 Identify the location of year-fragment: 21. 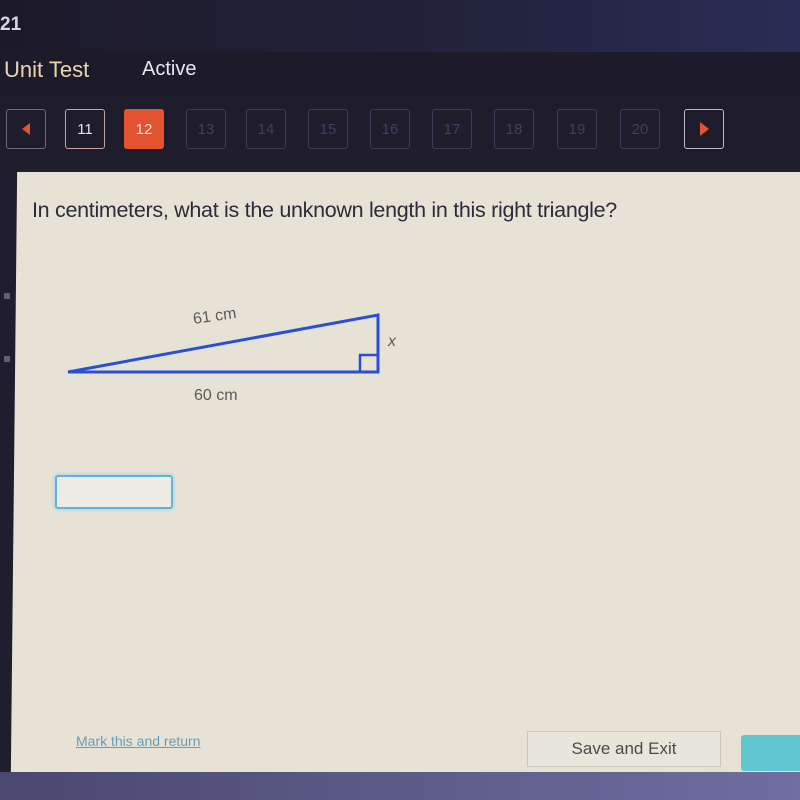
(11, 24).